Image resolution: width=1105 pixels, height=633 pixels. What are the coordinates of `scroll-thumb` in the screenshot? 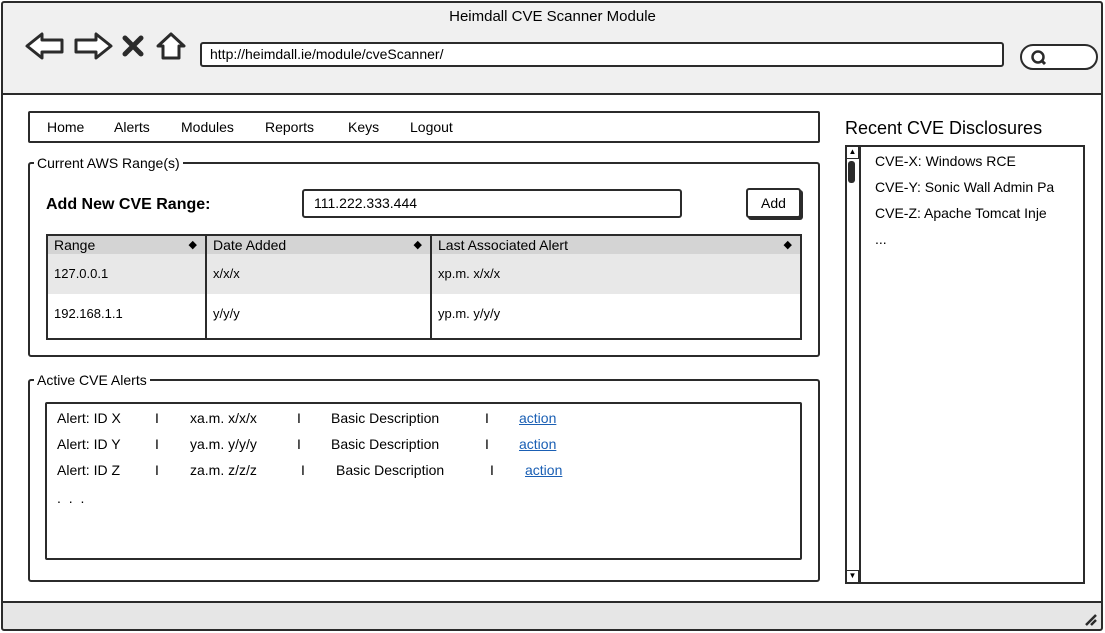 It's located at (851, 172).